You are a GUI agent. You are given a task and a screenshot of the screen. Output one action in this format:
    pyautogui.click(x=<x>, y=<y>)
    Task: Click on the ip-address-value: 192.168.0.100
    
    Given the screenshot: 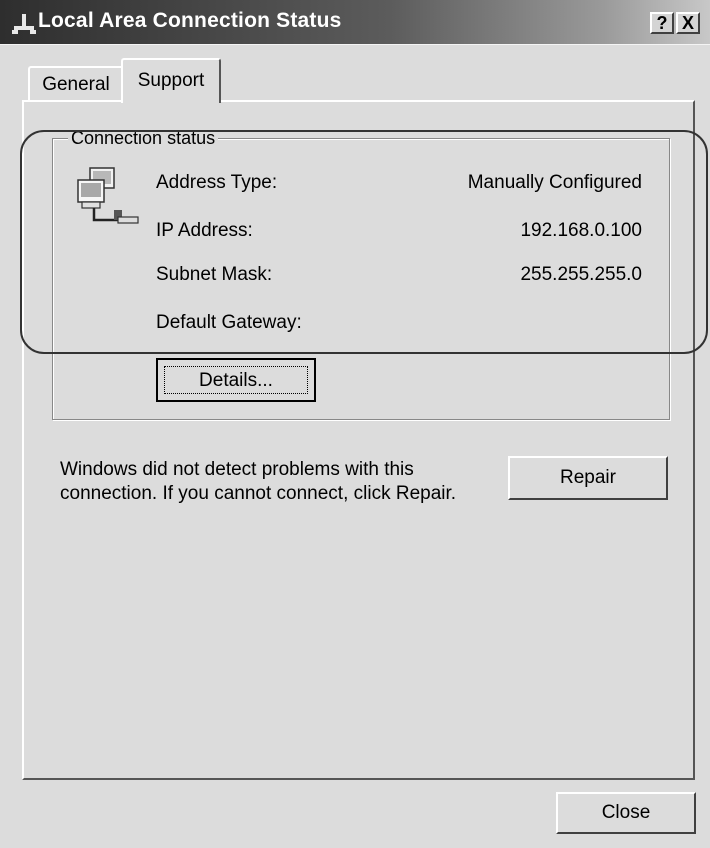 What is the action you would take?
    pyautogui.click(x=581, y=230)
    